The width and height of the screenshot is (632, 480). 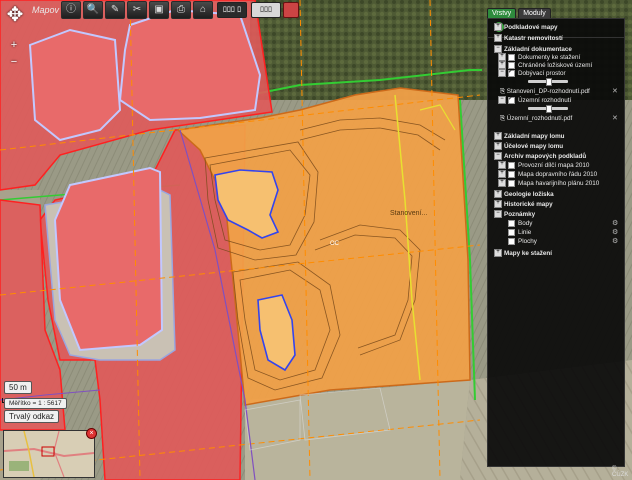 What do you see at coordinates (545, 100) in the screenshot?
I see `layer-label: Územní rozhodnutí` at bounding box center [545, 100].